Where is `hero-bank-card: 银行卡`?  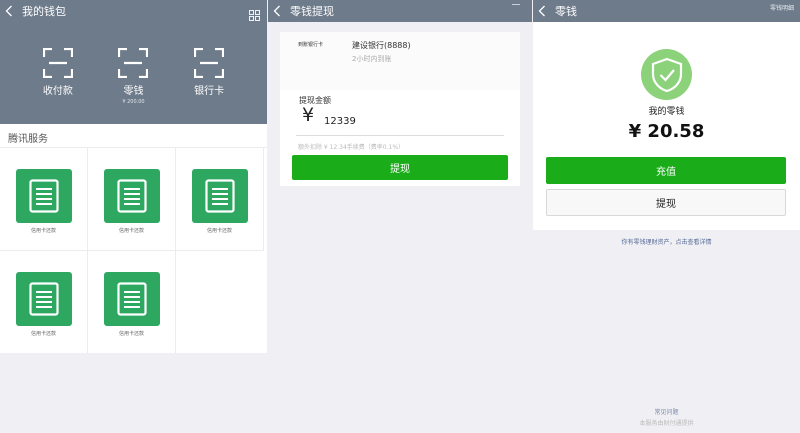
hero-bank-card: 银行卡 is located at coordinates (209, 86).